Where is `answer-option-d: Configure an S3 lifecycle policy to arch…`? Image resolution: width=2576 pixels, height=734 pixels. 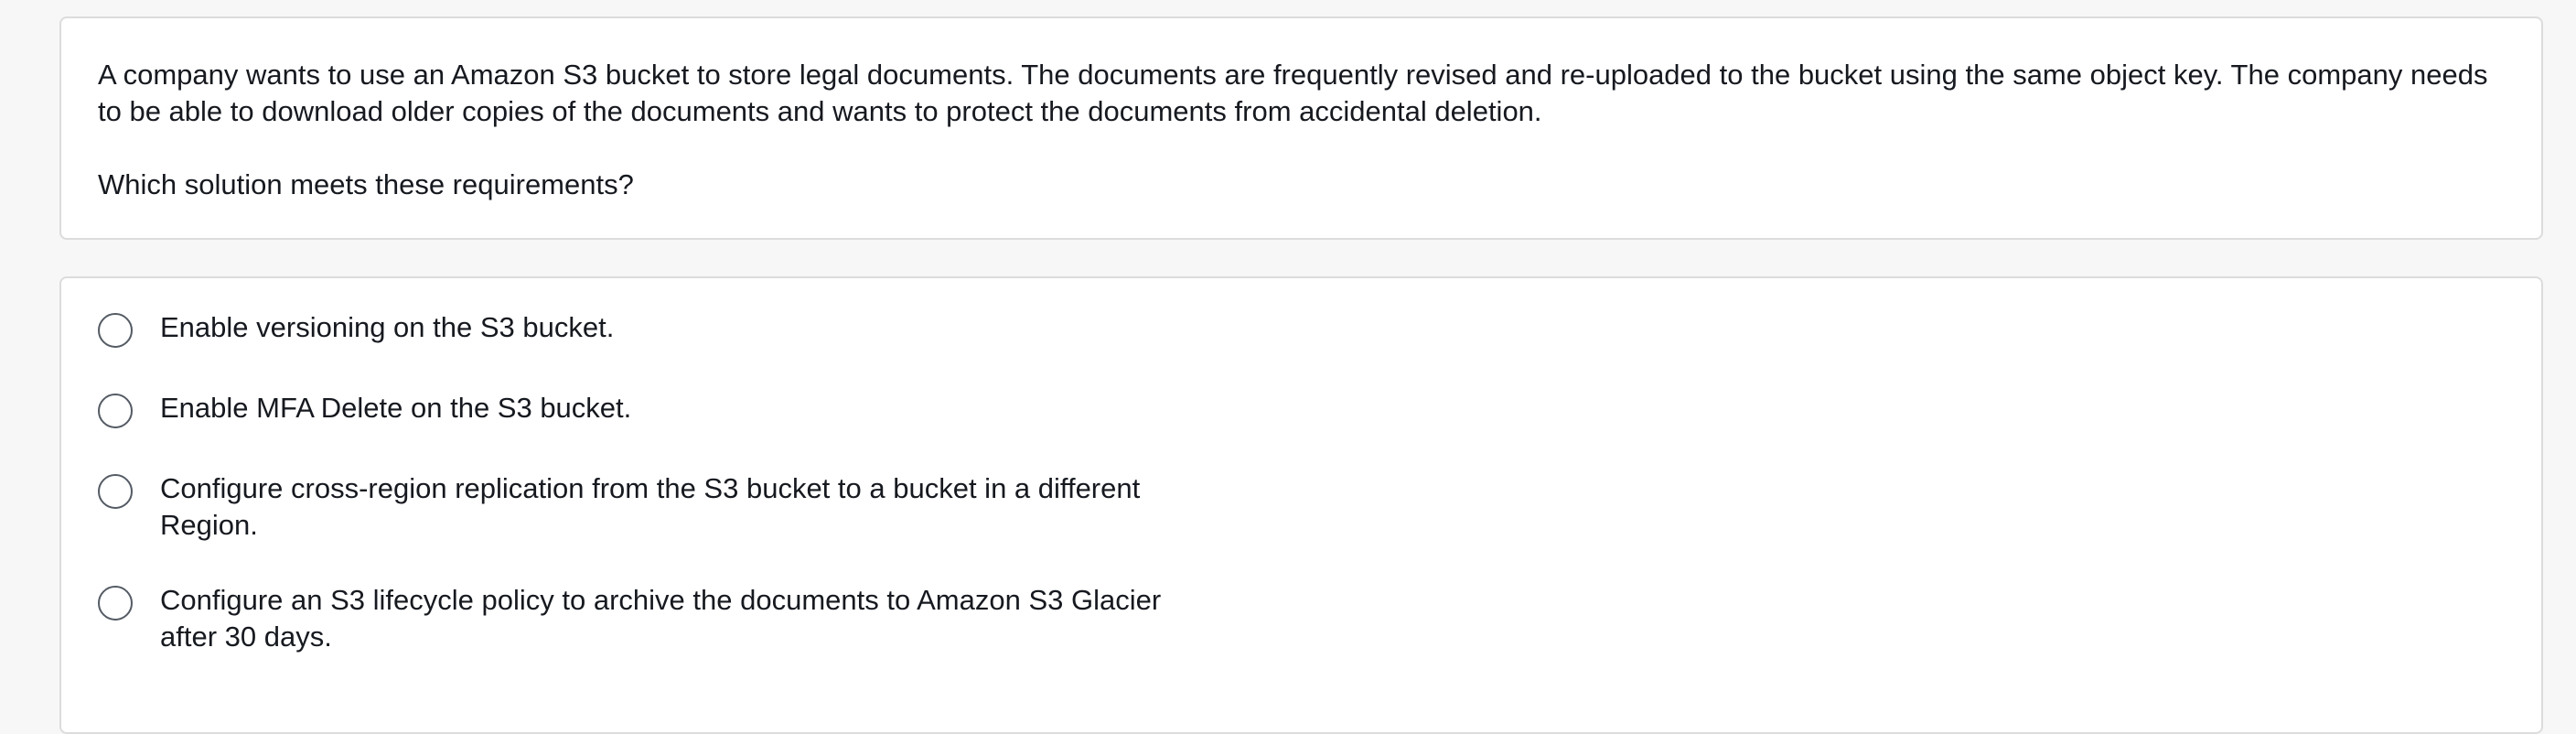 answer-option-d: Configure an S3 lifecycle policy to arch… is located at coordinates (1301, 618).